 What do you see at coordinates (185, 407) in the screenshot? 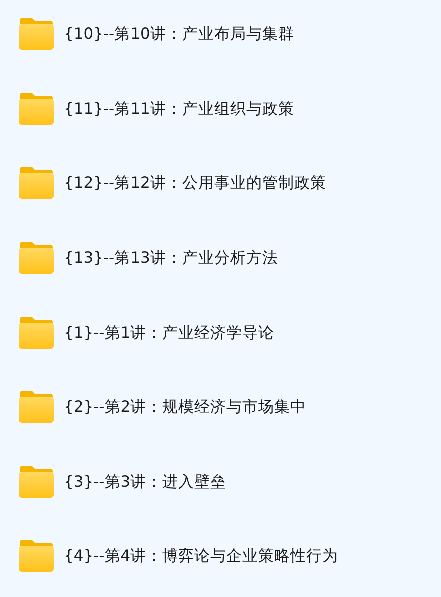
I see `folder-name: {2}--第2讲：规模经济与市场集中` at bounding box center [185, 407].